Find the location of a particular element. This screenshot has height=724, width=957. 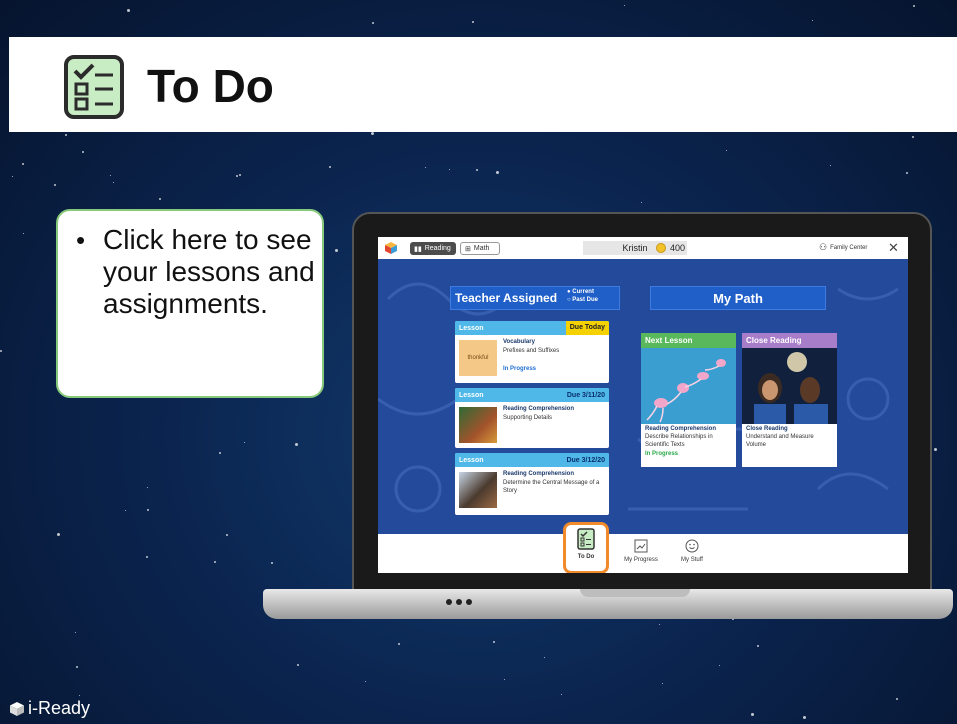

lesson-subtitle: Prefixes and Suffixes is located at coordinates (531, 351).